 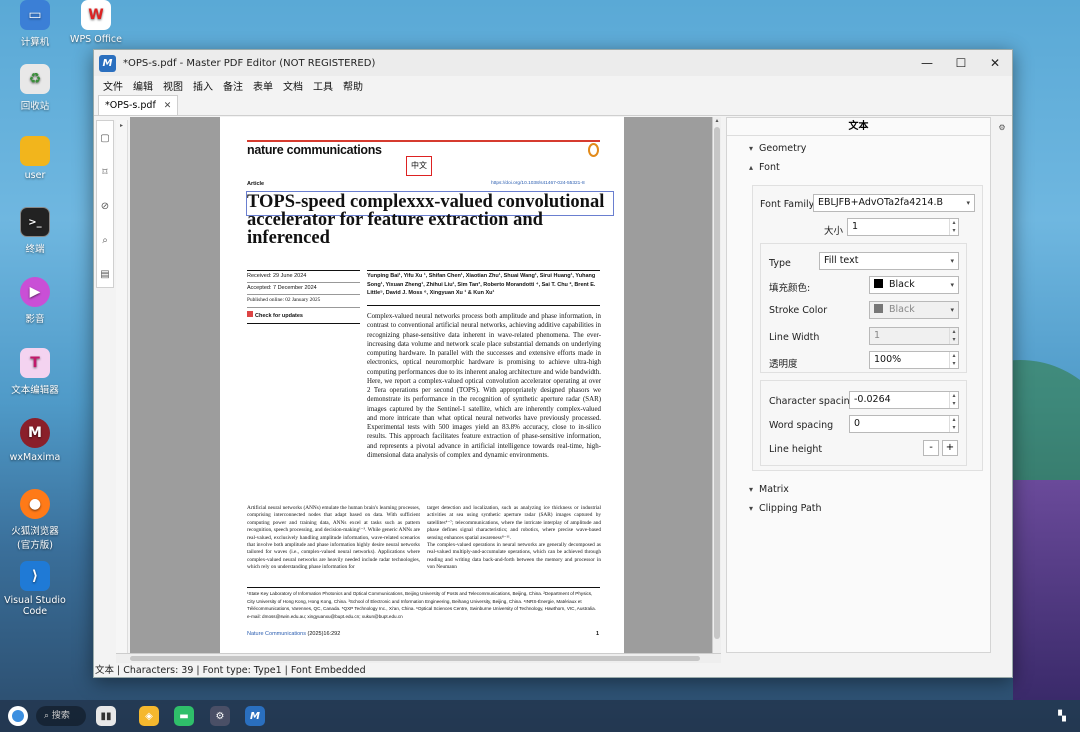 I want to click on desktop-icon-recycle: ♻ 回收站, so click(x=35, y=88).